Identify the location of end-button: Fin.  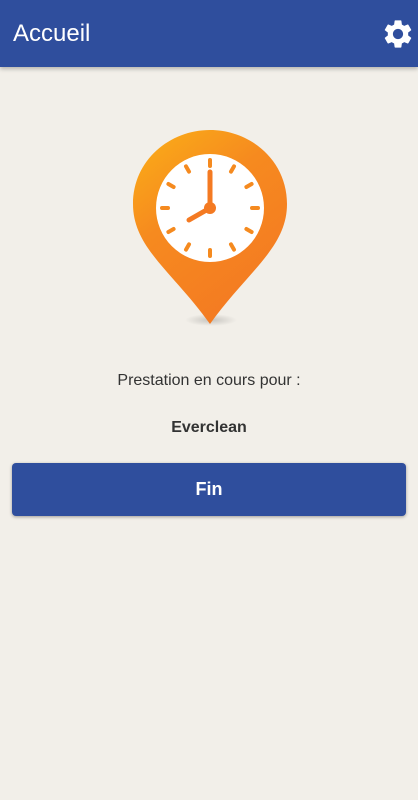
(209, 489).